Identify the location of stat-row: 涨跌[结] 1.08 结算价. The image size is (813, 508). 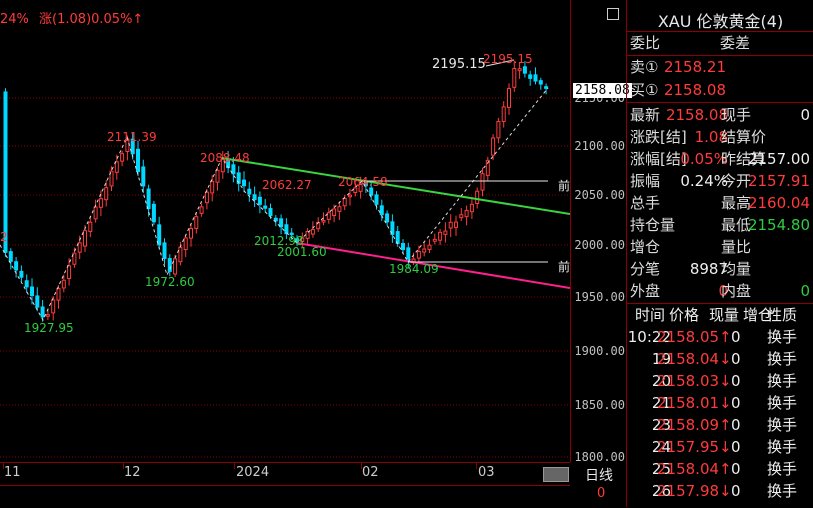
(720, 137).